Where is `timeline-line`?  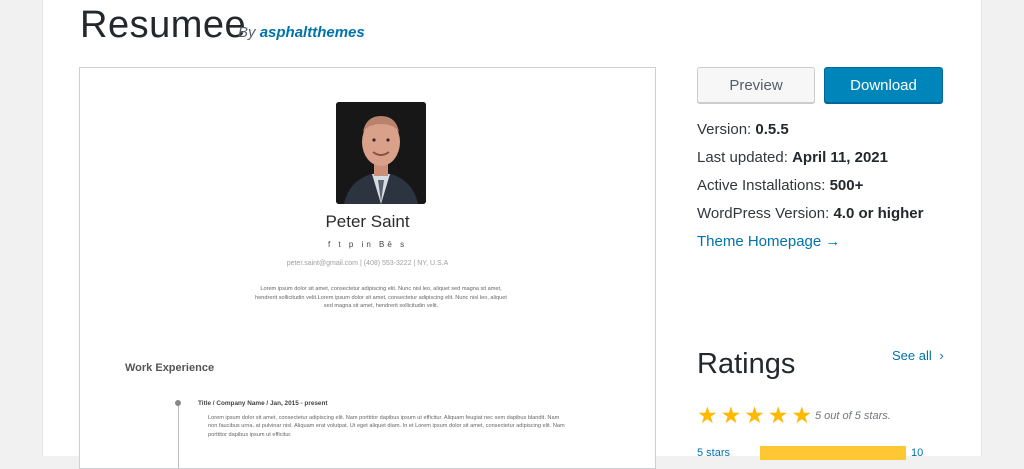 timeline-line is located at coordinates (178, 436).